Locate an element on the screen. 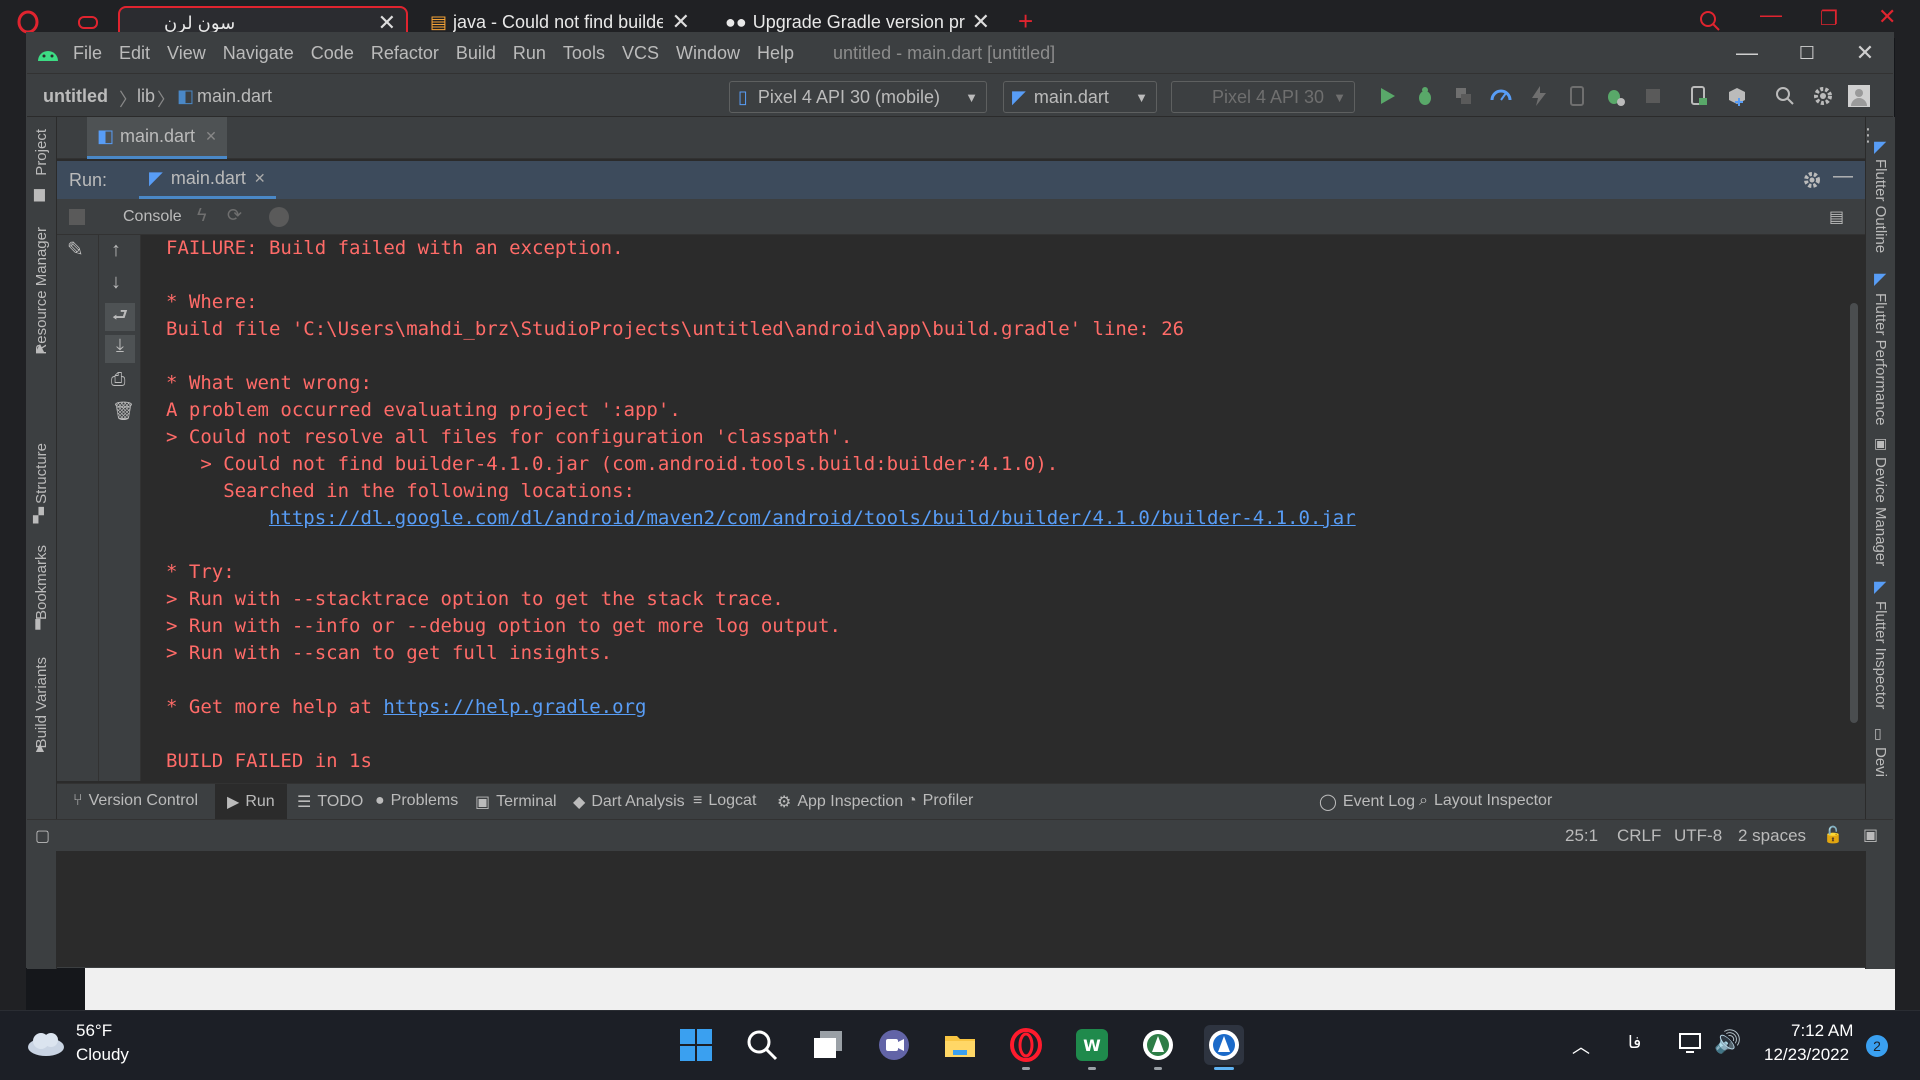  avatar is located at coordinates (1859, 96).